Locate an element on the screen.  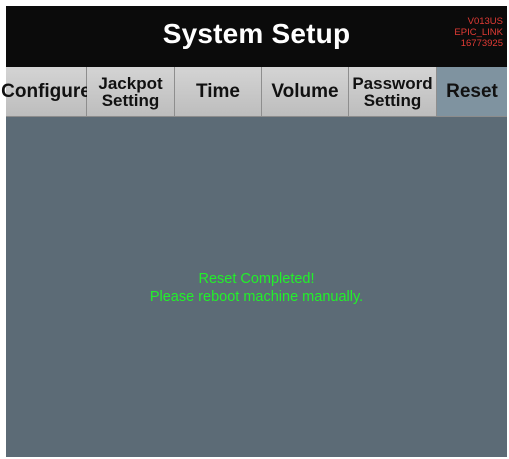
version-code: V013US is located at coordinates (485, 21).